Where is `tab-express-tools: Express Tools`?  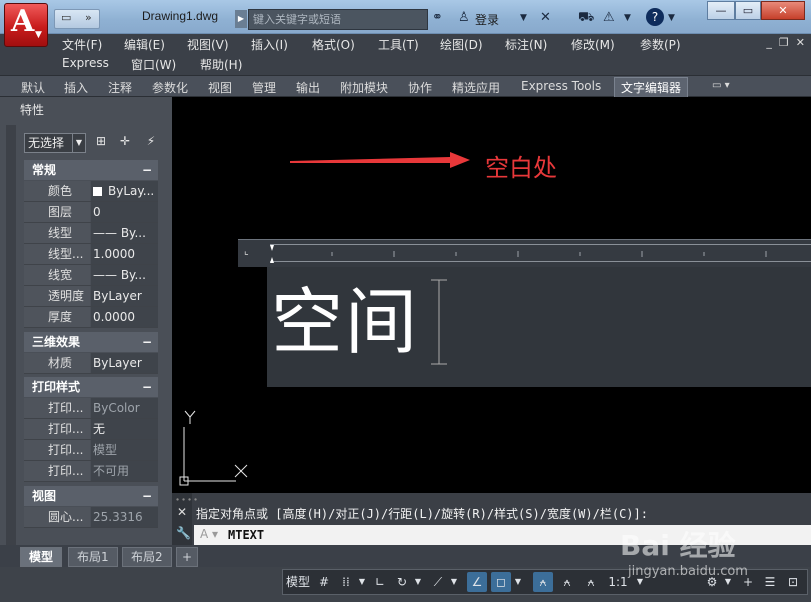 tab-express-tools: Express Tools is located at coordinates (561, 86).